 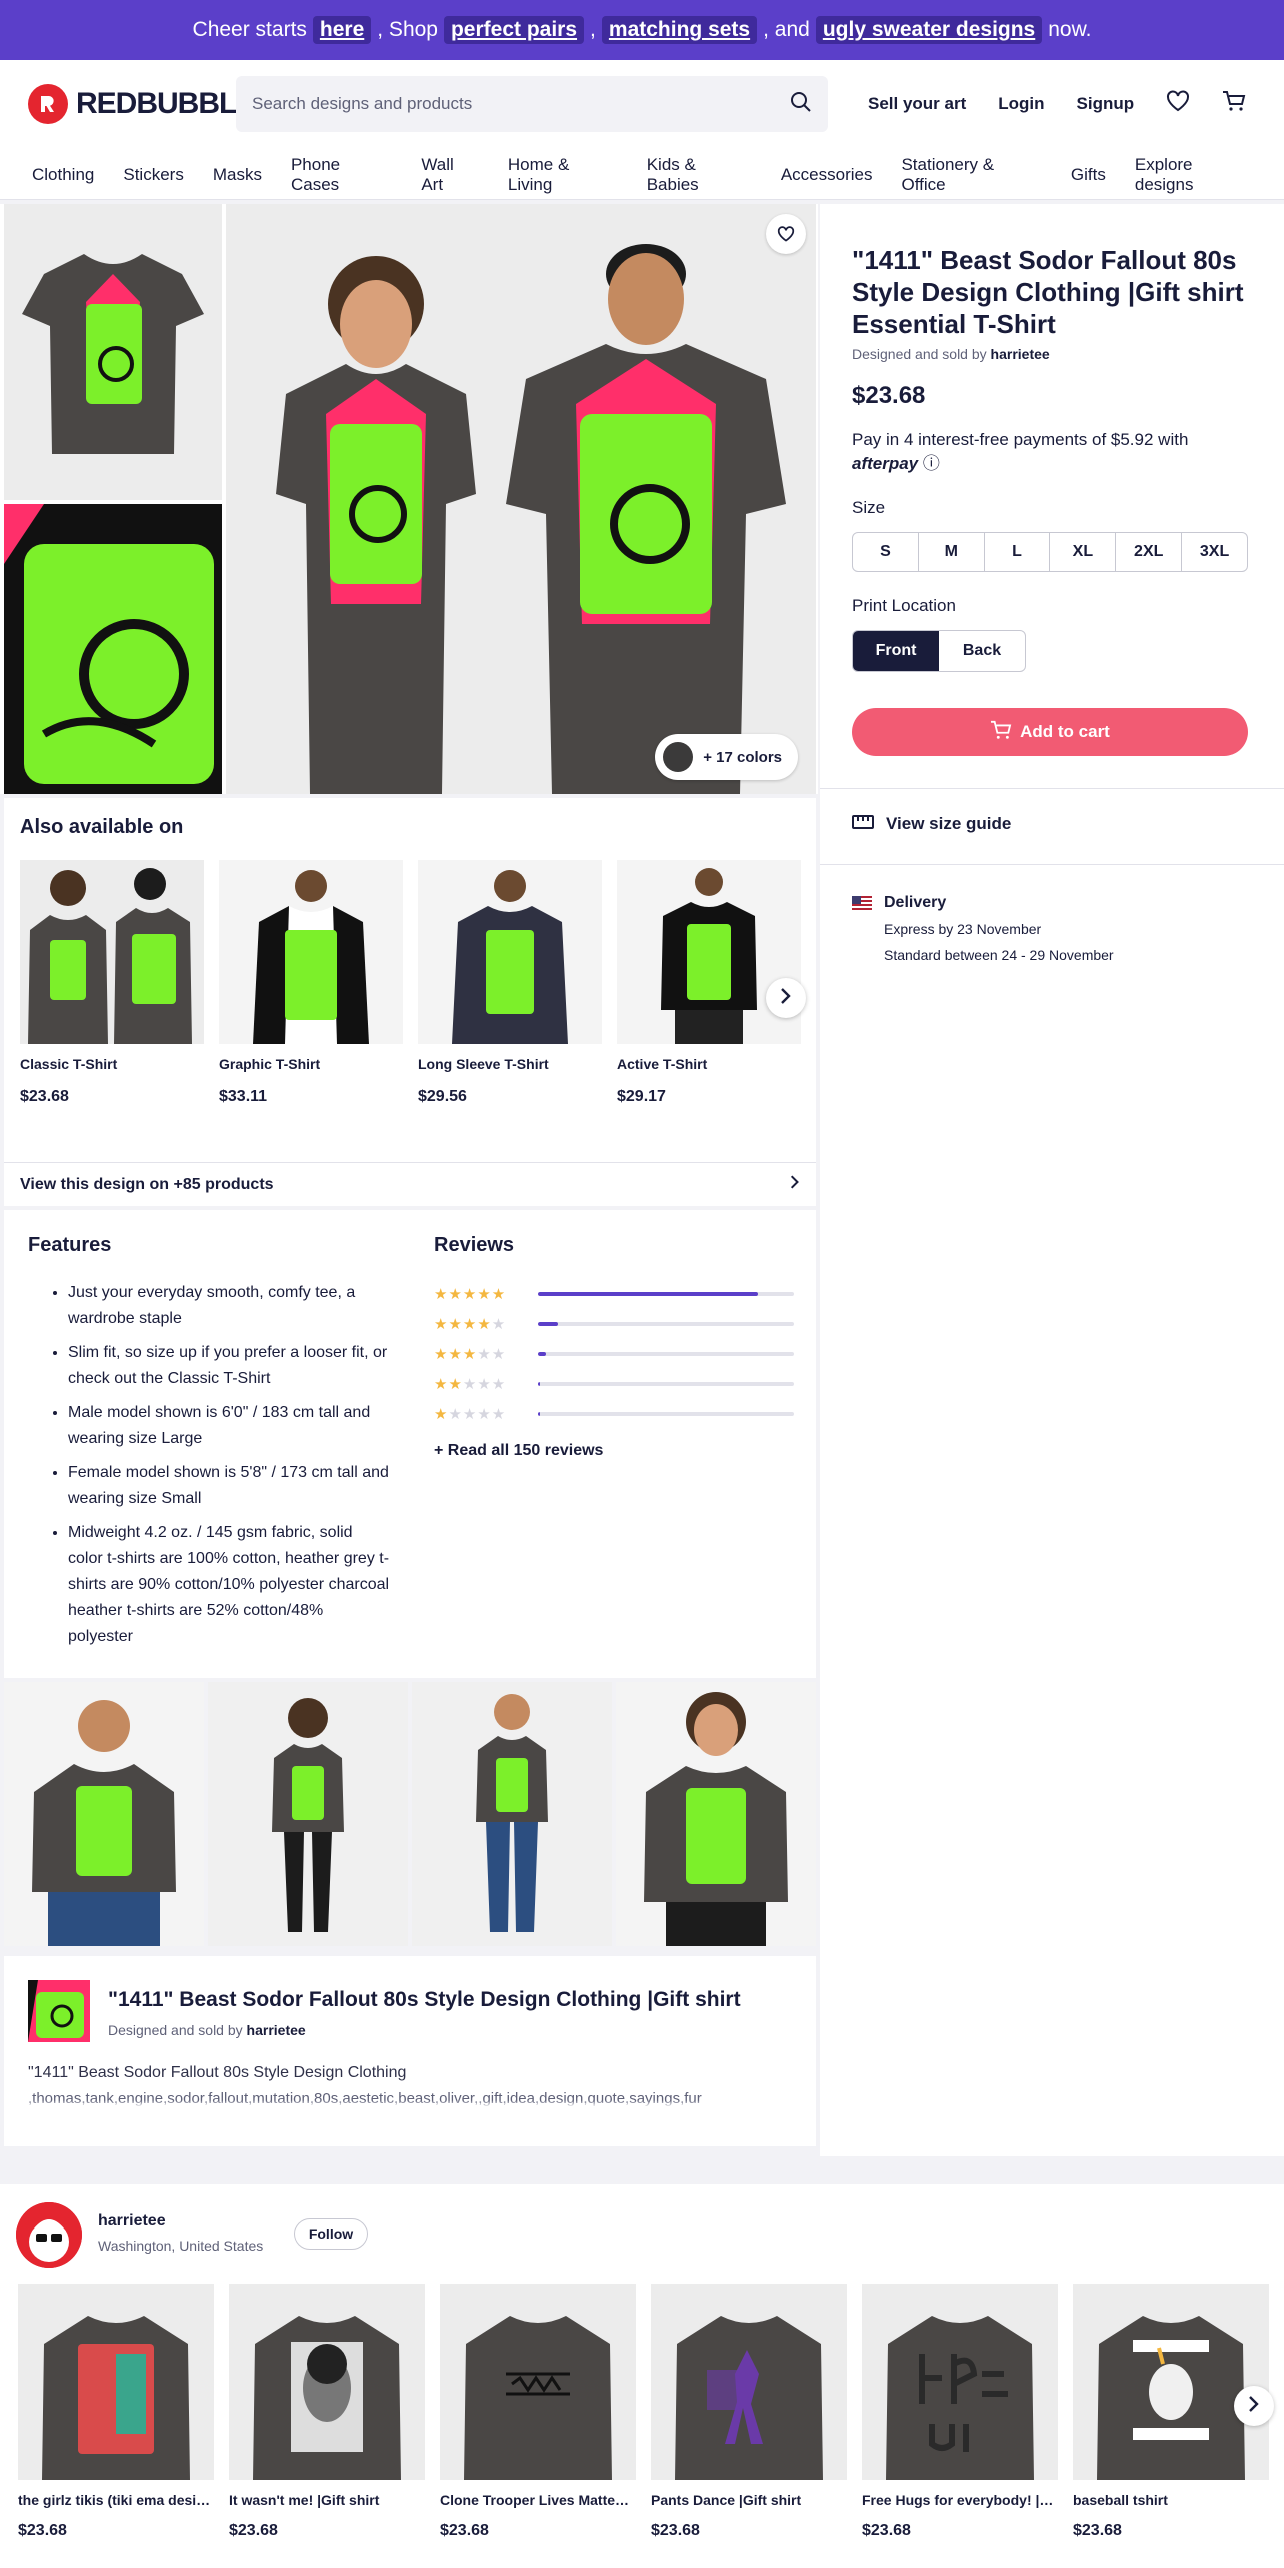 I want to click on gallery-thumb-artwork, so click(x=113, y=649).